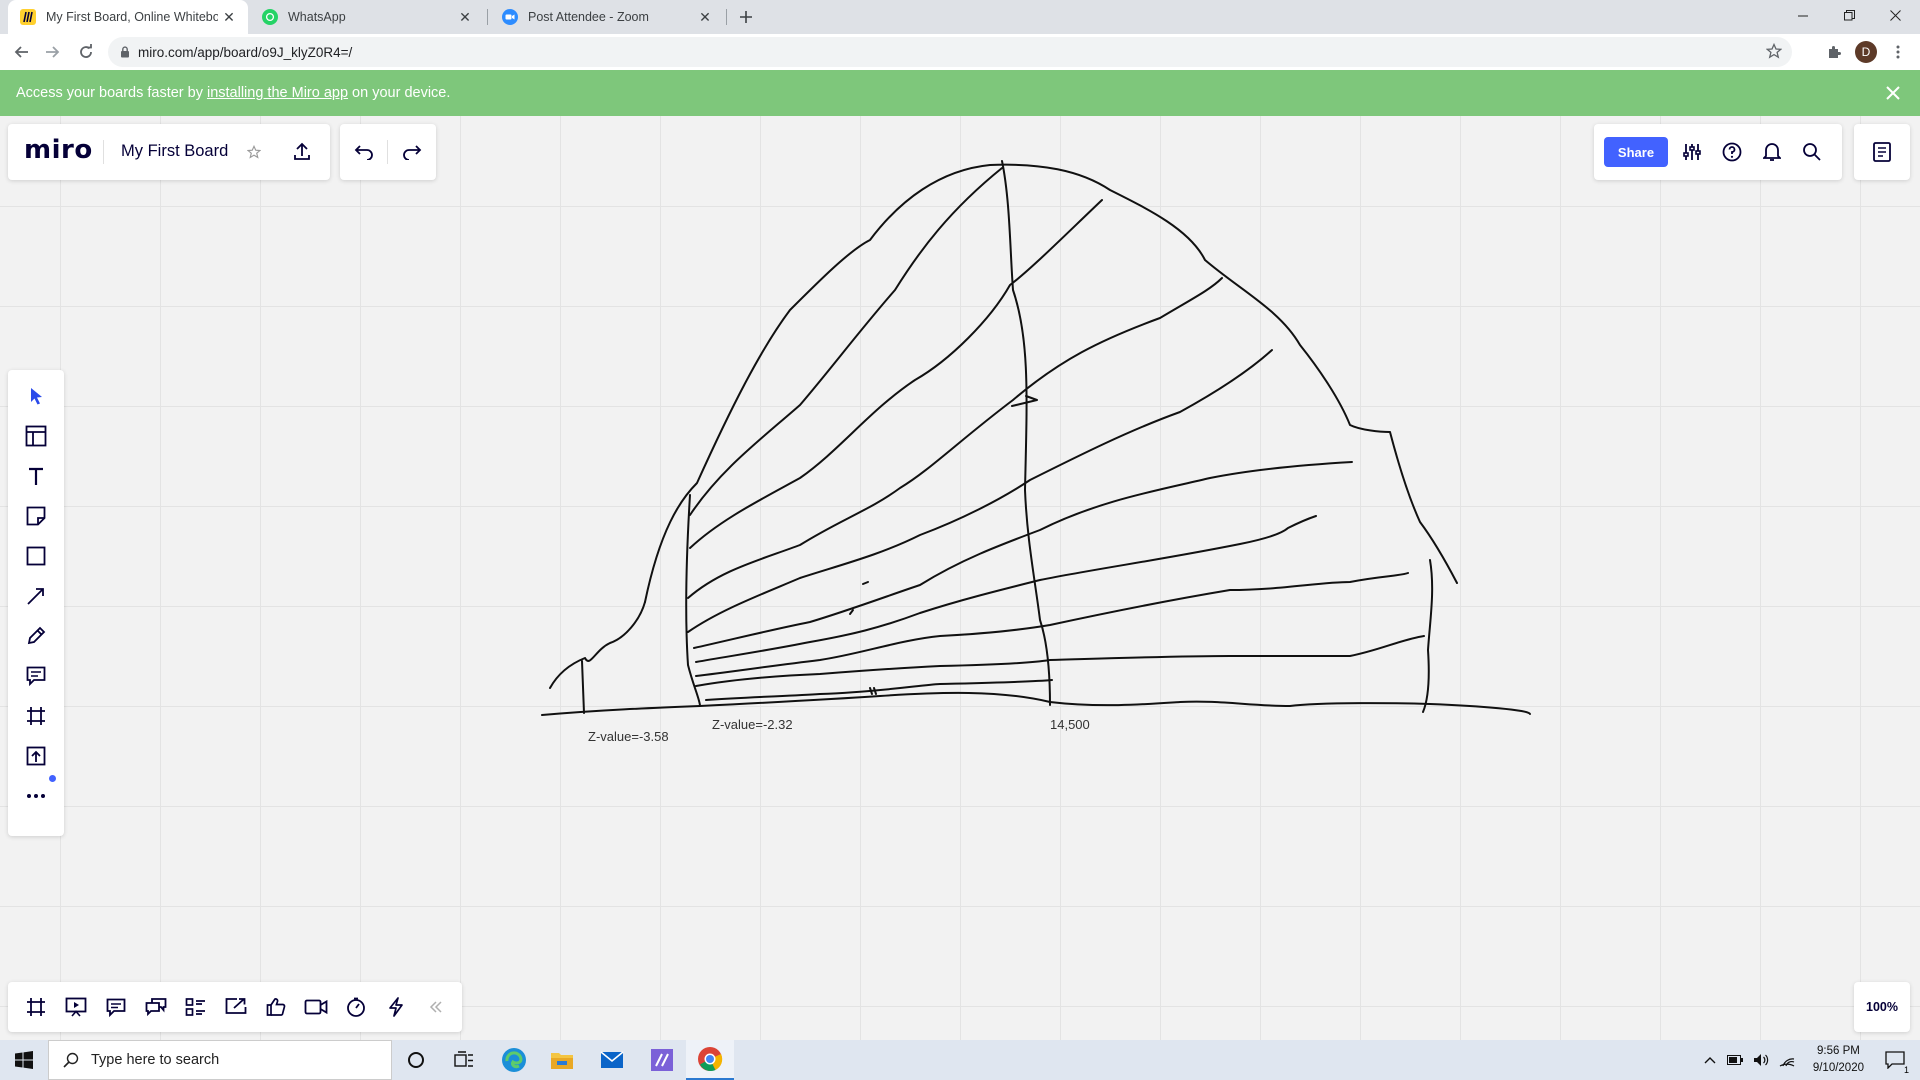 Image resolution: width=1920 pixels, height=1080 pixels. I want to click on extensions-puzzle-icon, so click(1834, 52).